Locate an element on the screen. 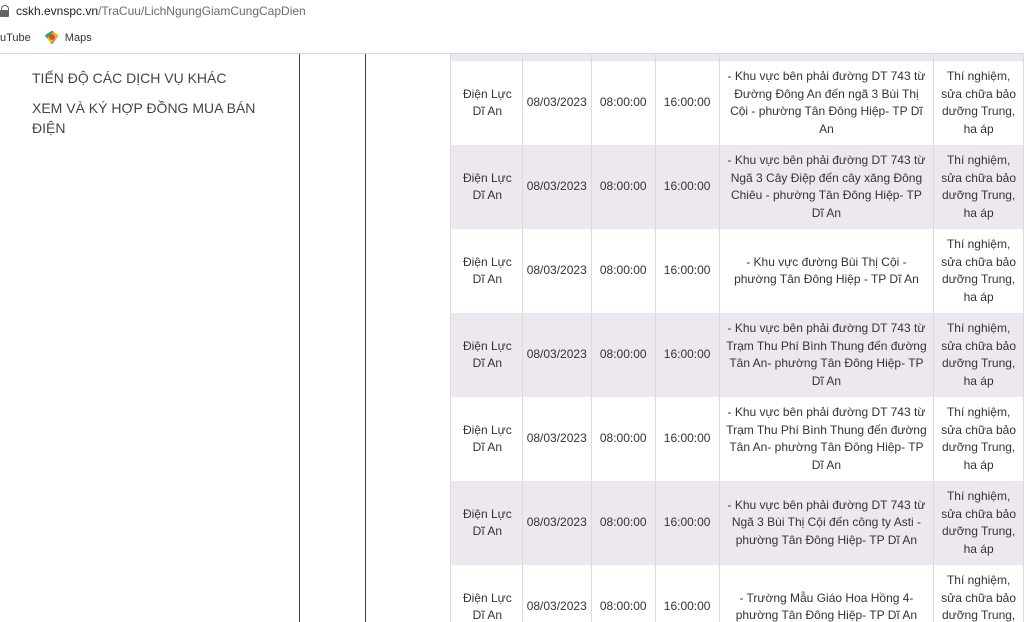 This screenshot has width=1024, height=622. bookmark-youtube-label: uTube is located at coordinates (15, 37).